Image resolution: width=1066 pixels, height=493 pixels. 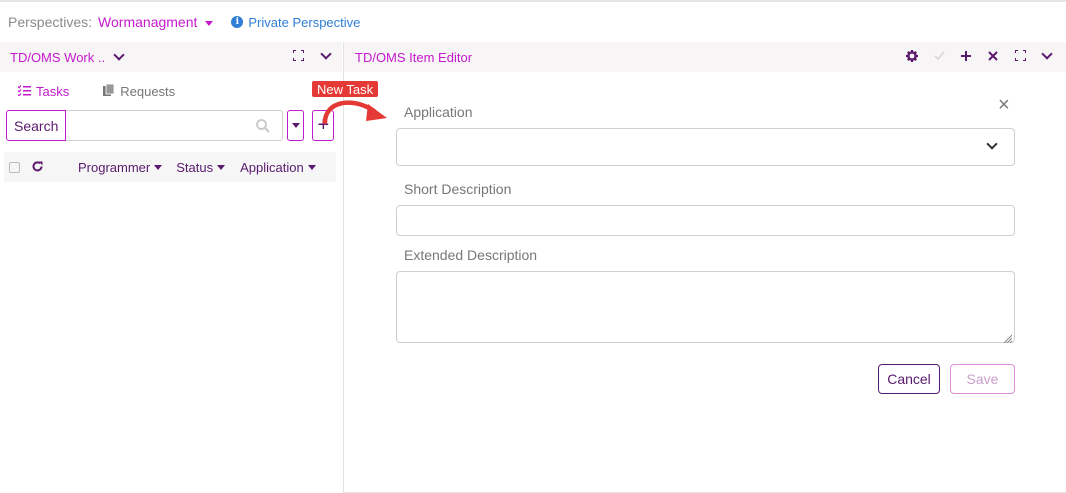 I want to click on search-label: Search, so click(x=36, y=125).